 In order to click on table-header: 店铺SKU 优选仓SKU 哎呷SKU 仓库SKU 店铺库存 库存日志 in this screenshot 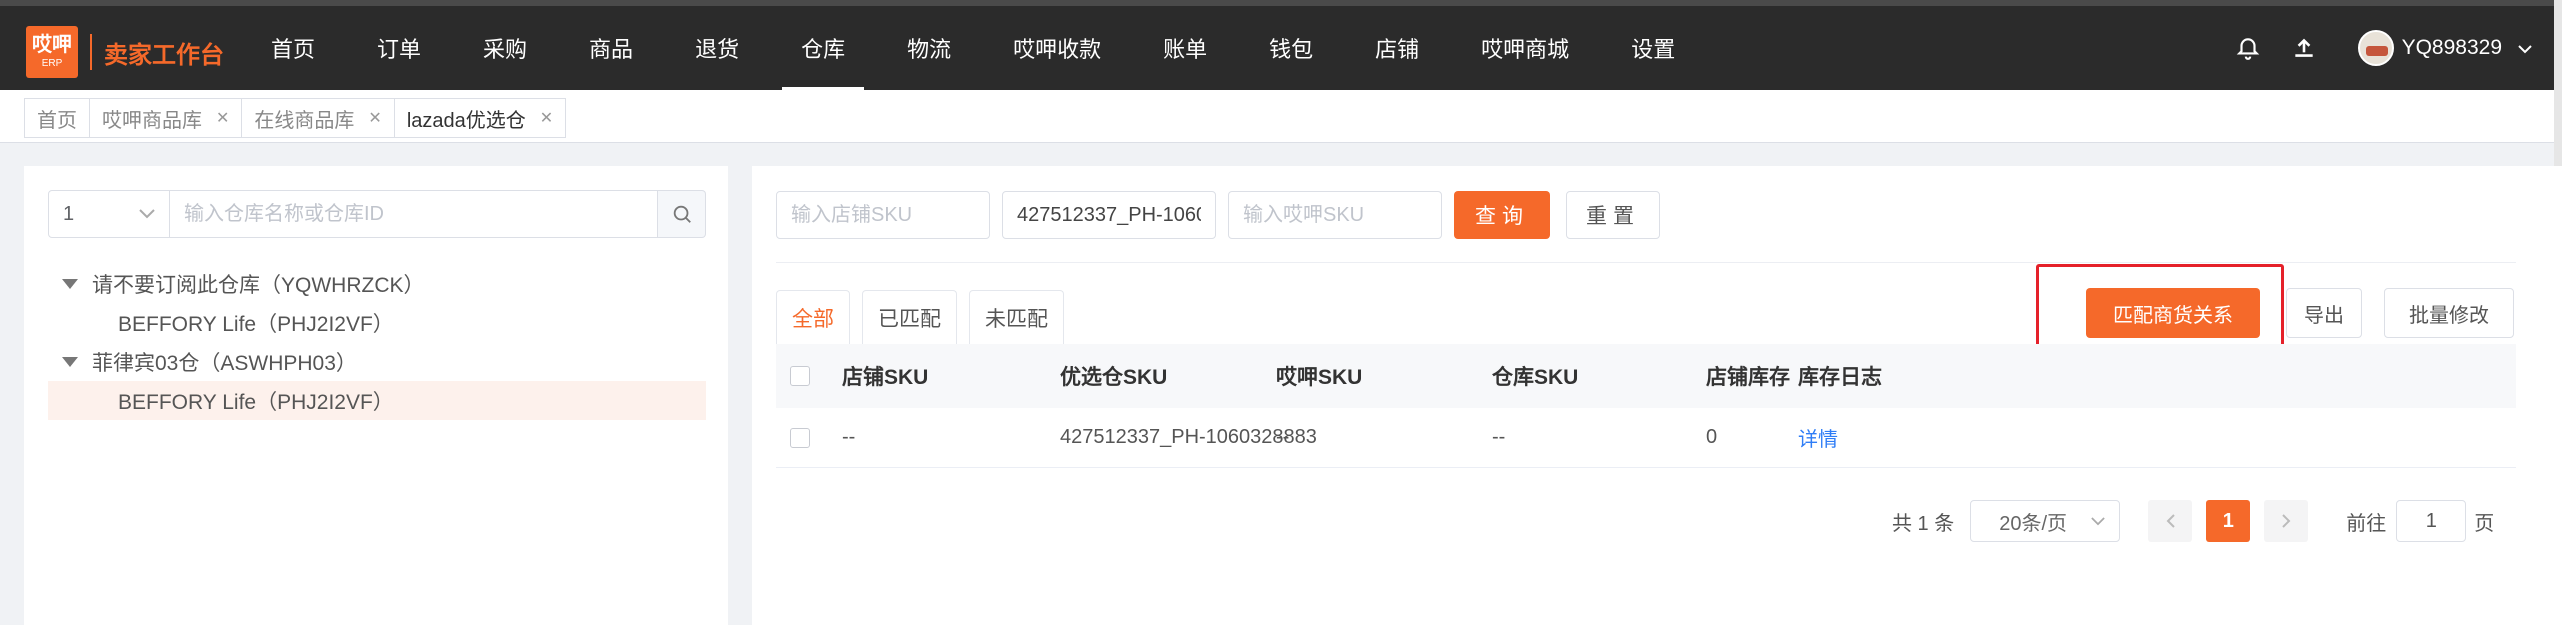, I will do `click(1646, 376)`.